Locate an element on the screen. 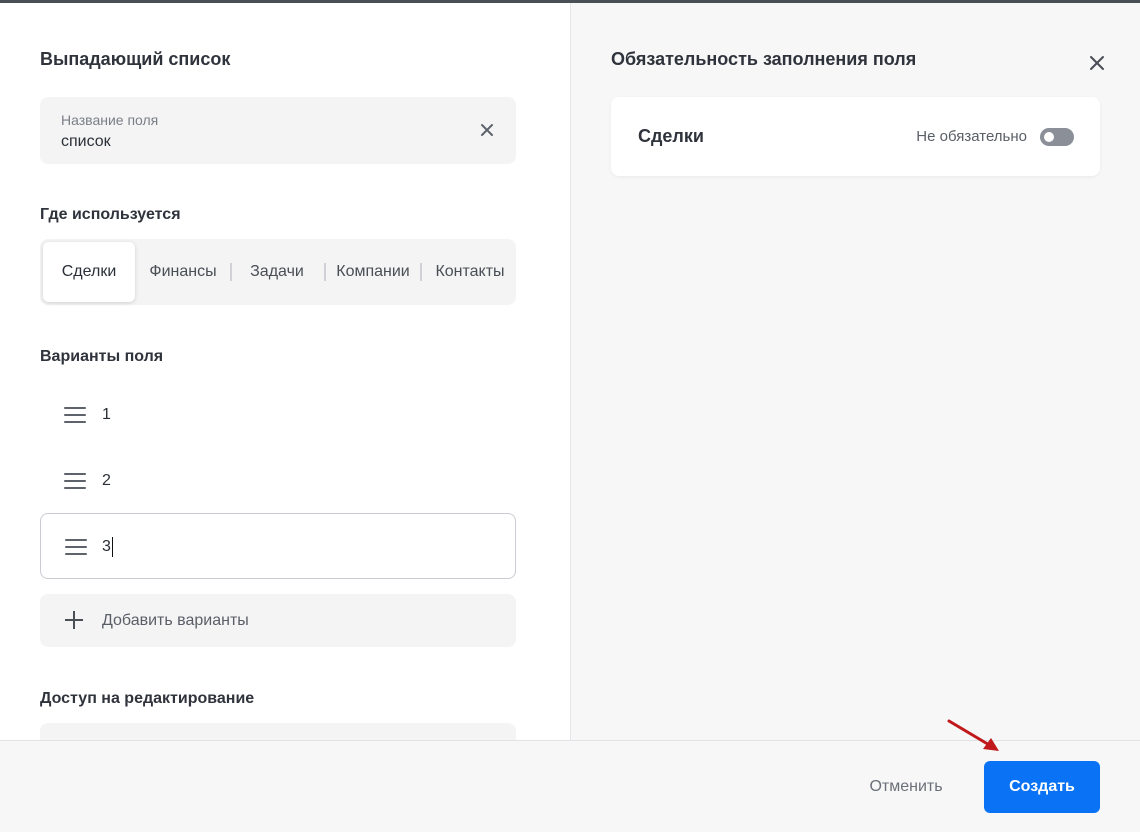 This screenshot has height=832, width=1140. field-name-input: Название поля список is located at coordinates (278, 130).